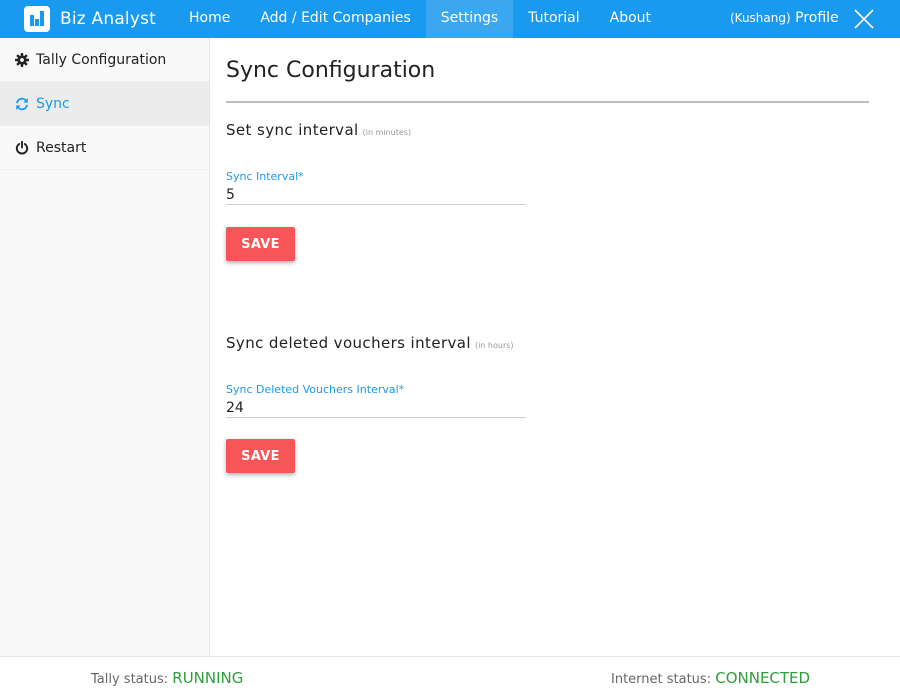  What do you see at coordinates (763, 678) in the screenshot?
I see `internet-status-value: CONNECTED` at bounding box center [763, 678].